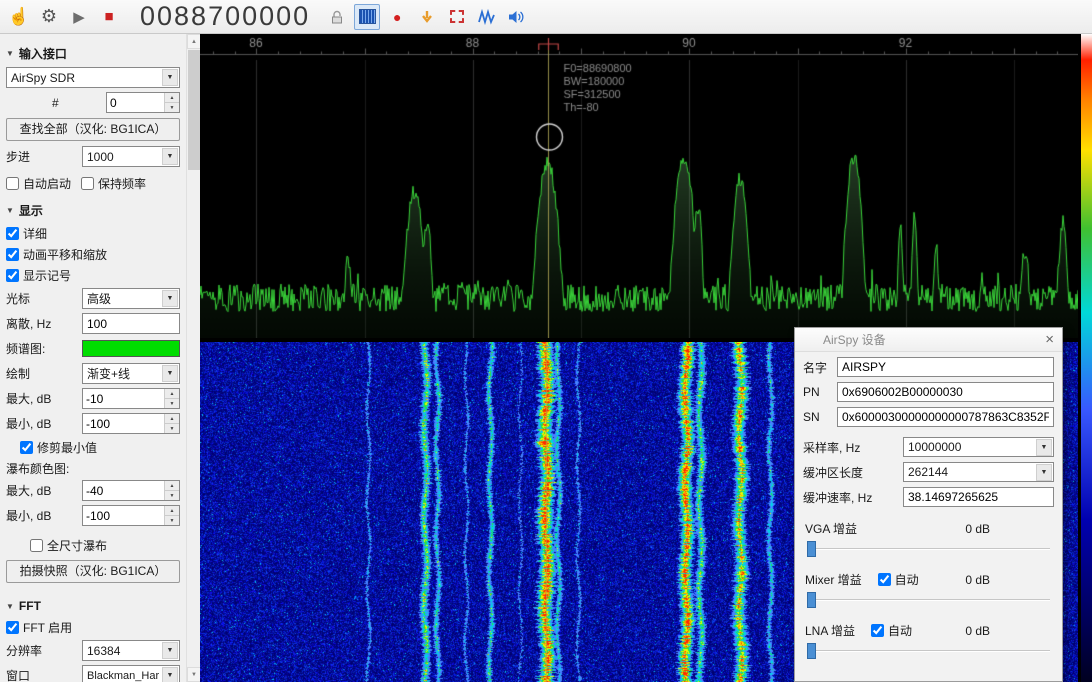  What do you see at coordinates (104, 650) in the screenshot?
I see `fft-resolution-value: 16384` at bounding box center [104, 650].